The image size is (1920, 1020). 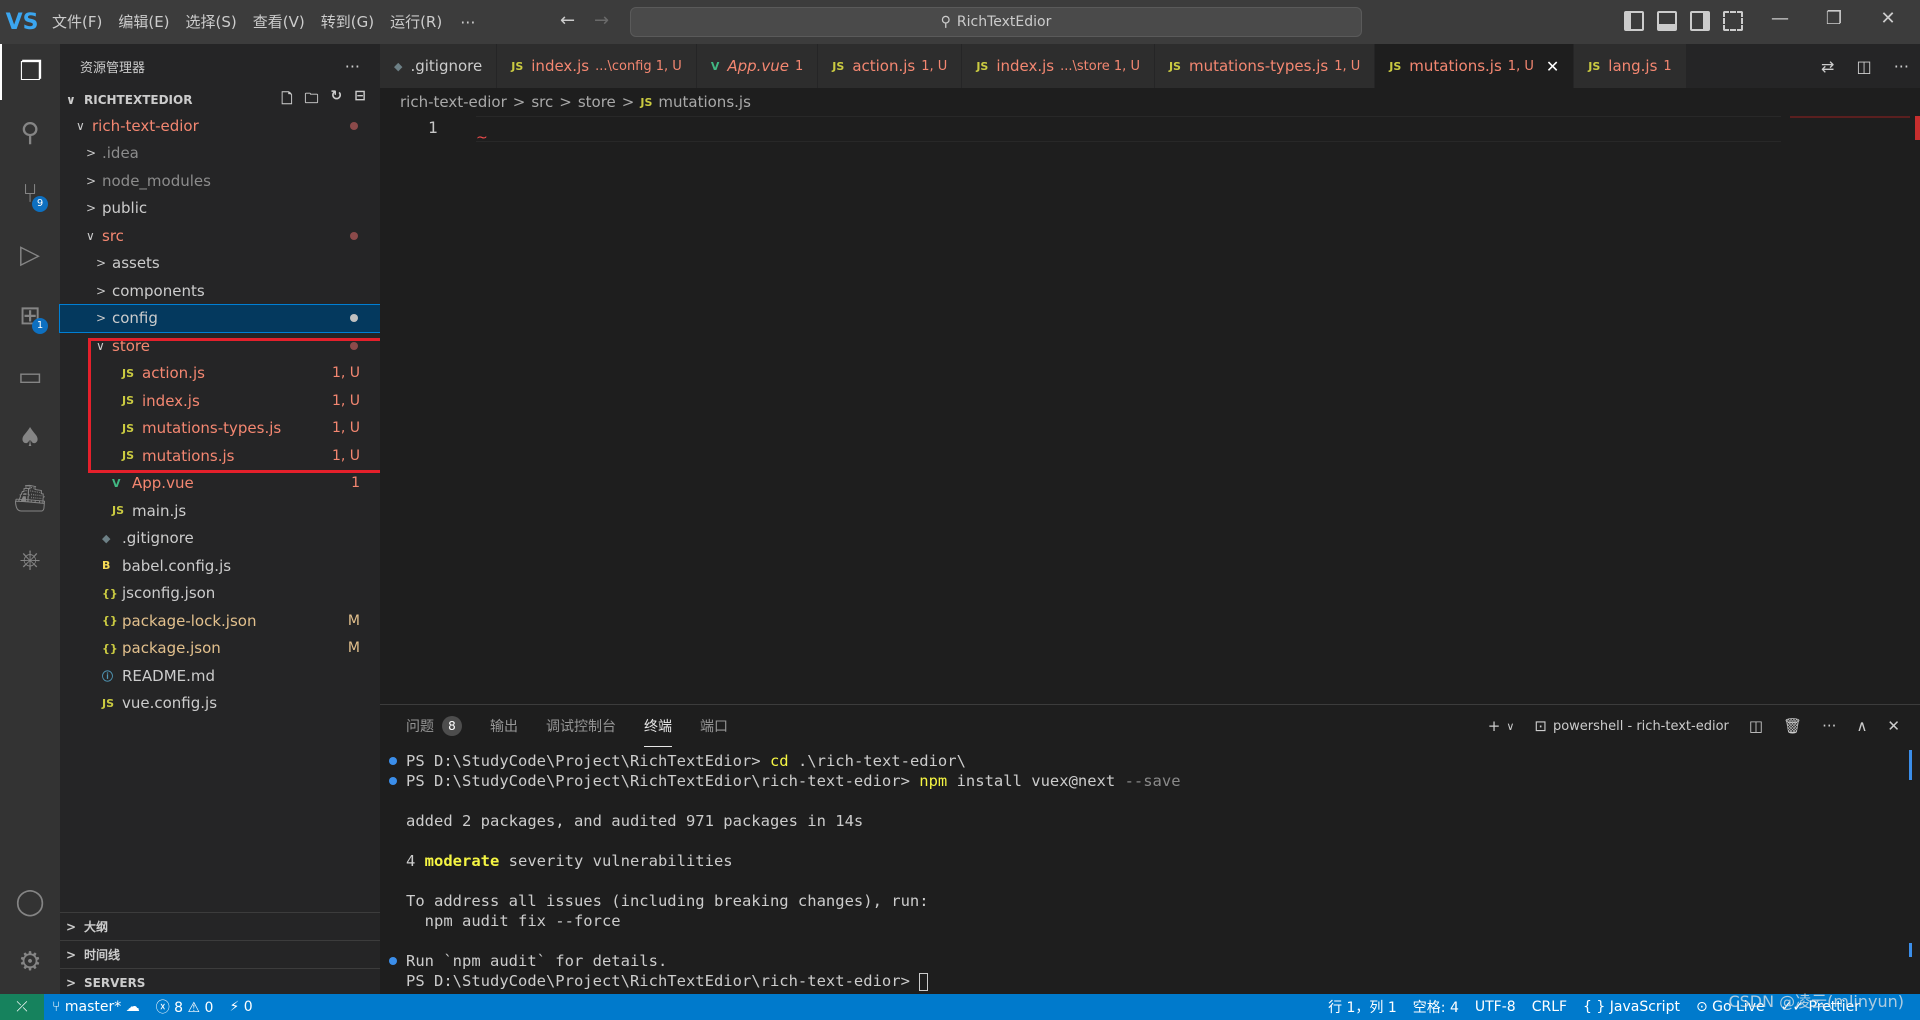 What do you see at coordinates (220, 539) in the screenshot?
I see `tree-file: ◆ .gitignore` at bounding box center [220, 539].